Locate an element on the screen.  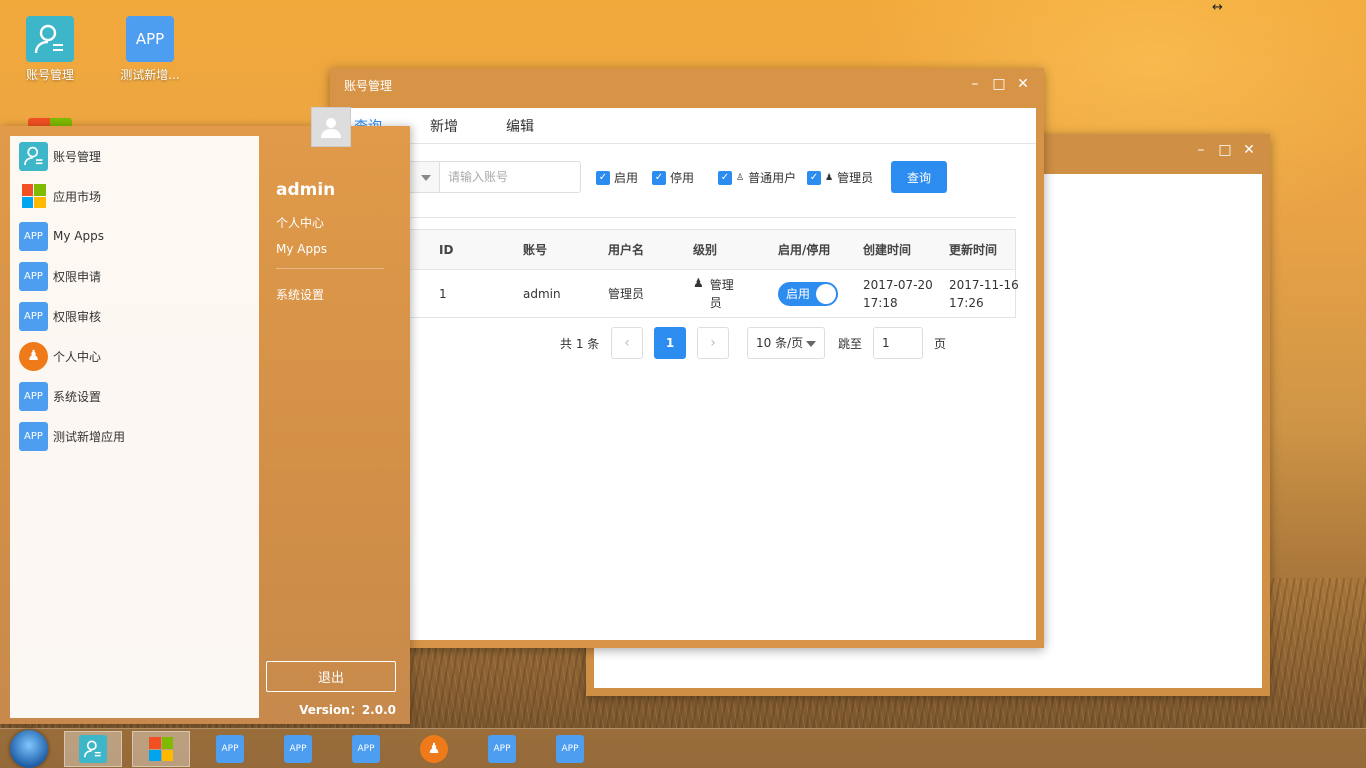
start-button is located at coordinates (29, 749).